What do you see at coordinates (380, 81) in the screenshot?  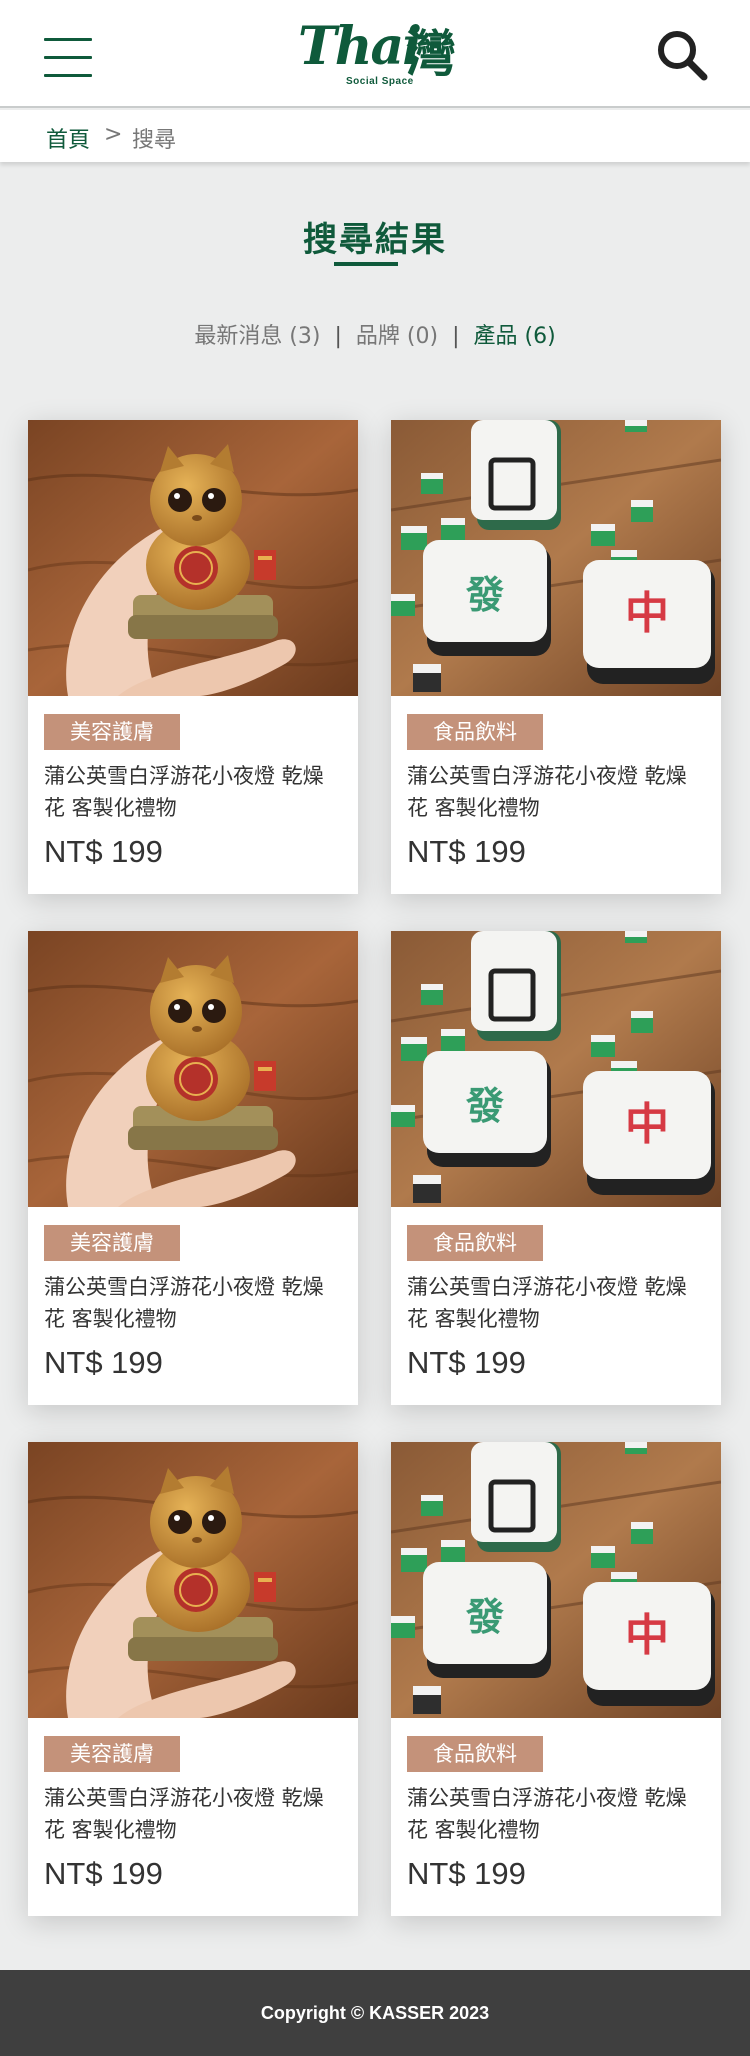 I see `logo-tagline: Social Space` at bounding box center [380, 81].